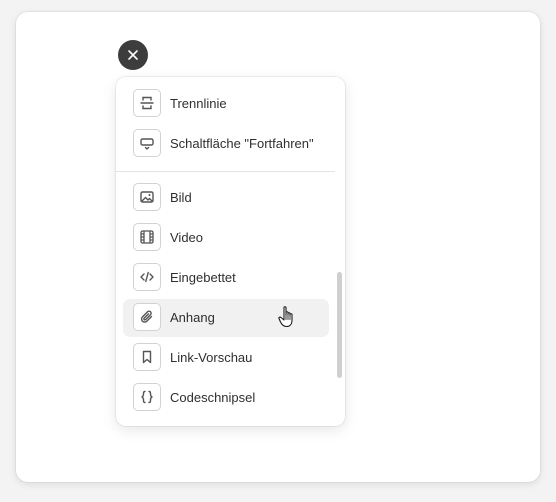  I want to click on menu-item-continue-button: Schaltfläche "Fortfahren", so click(226, 144).